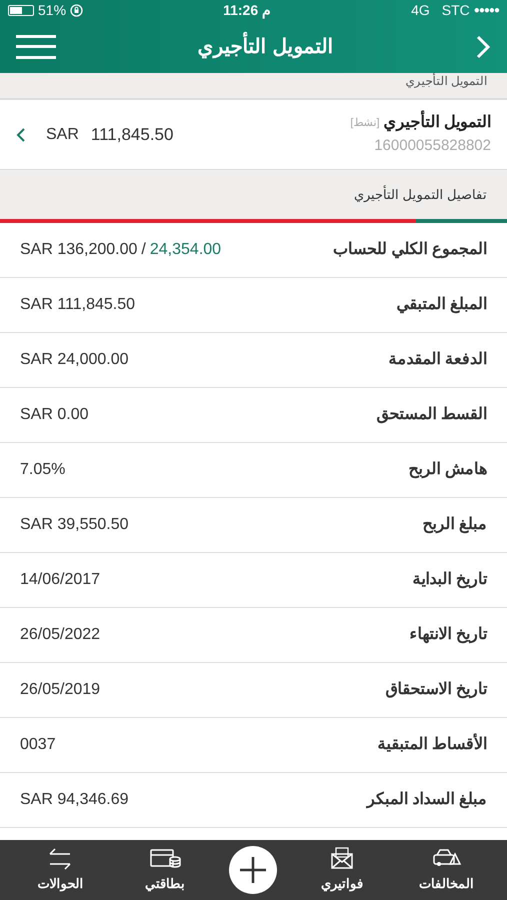 This screenshot has width=507, height=900. I want to click on field-label: مبلغ السداد المبكر, so click(427, 800).